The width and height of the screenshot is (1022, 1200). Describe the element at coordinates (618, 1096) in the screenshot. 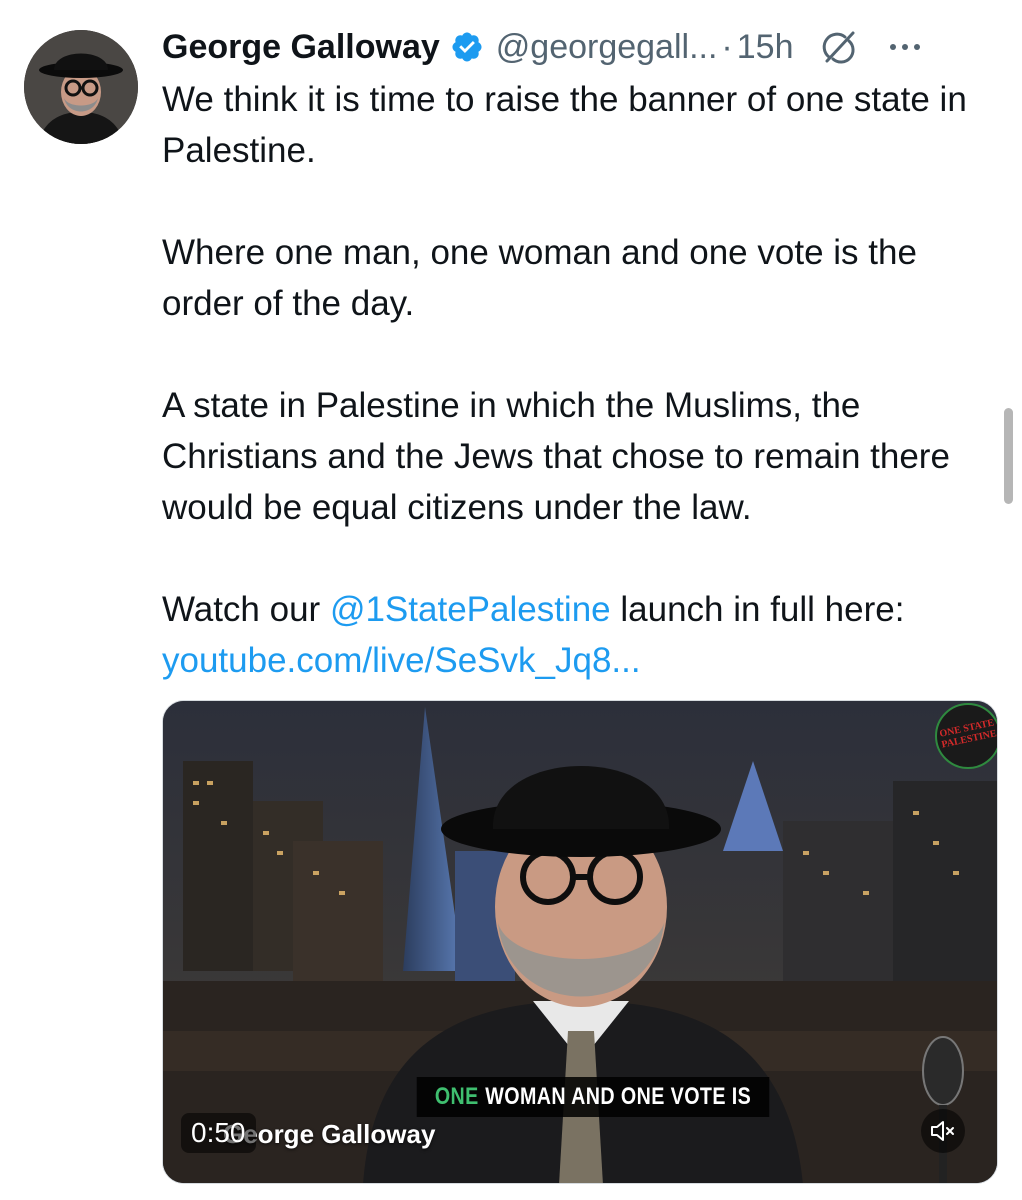

I see `subtitle-text: WOMAN AND ONE VOTE IS` at that location.